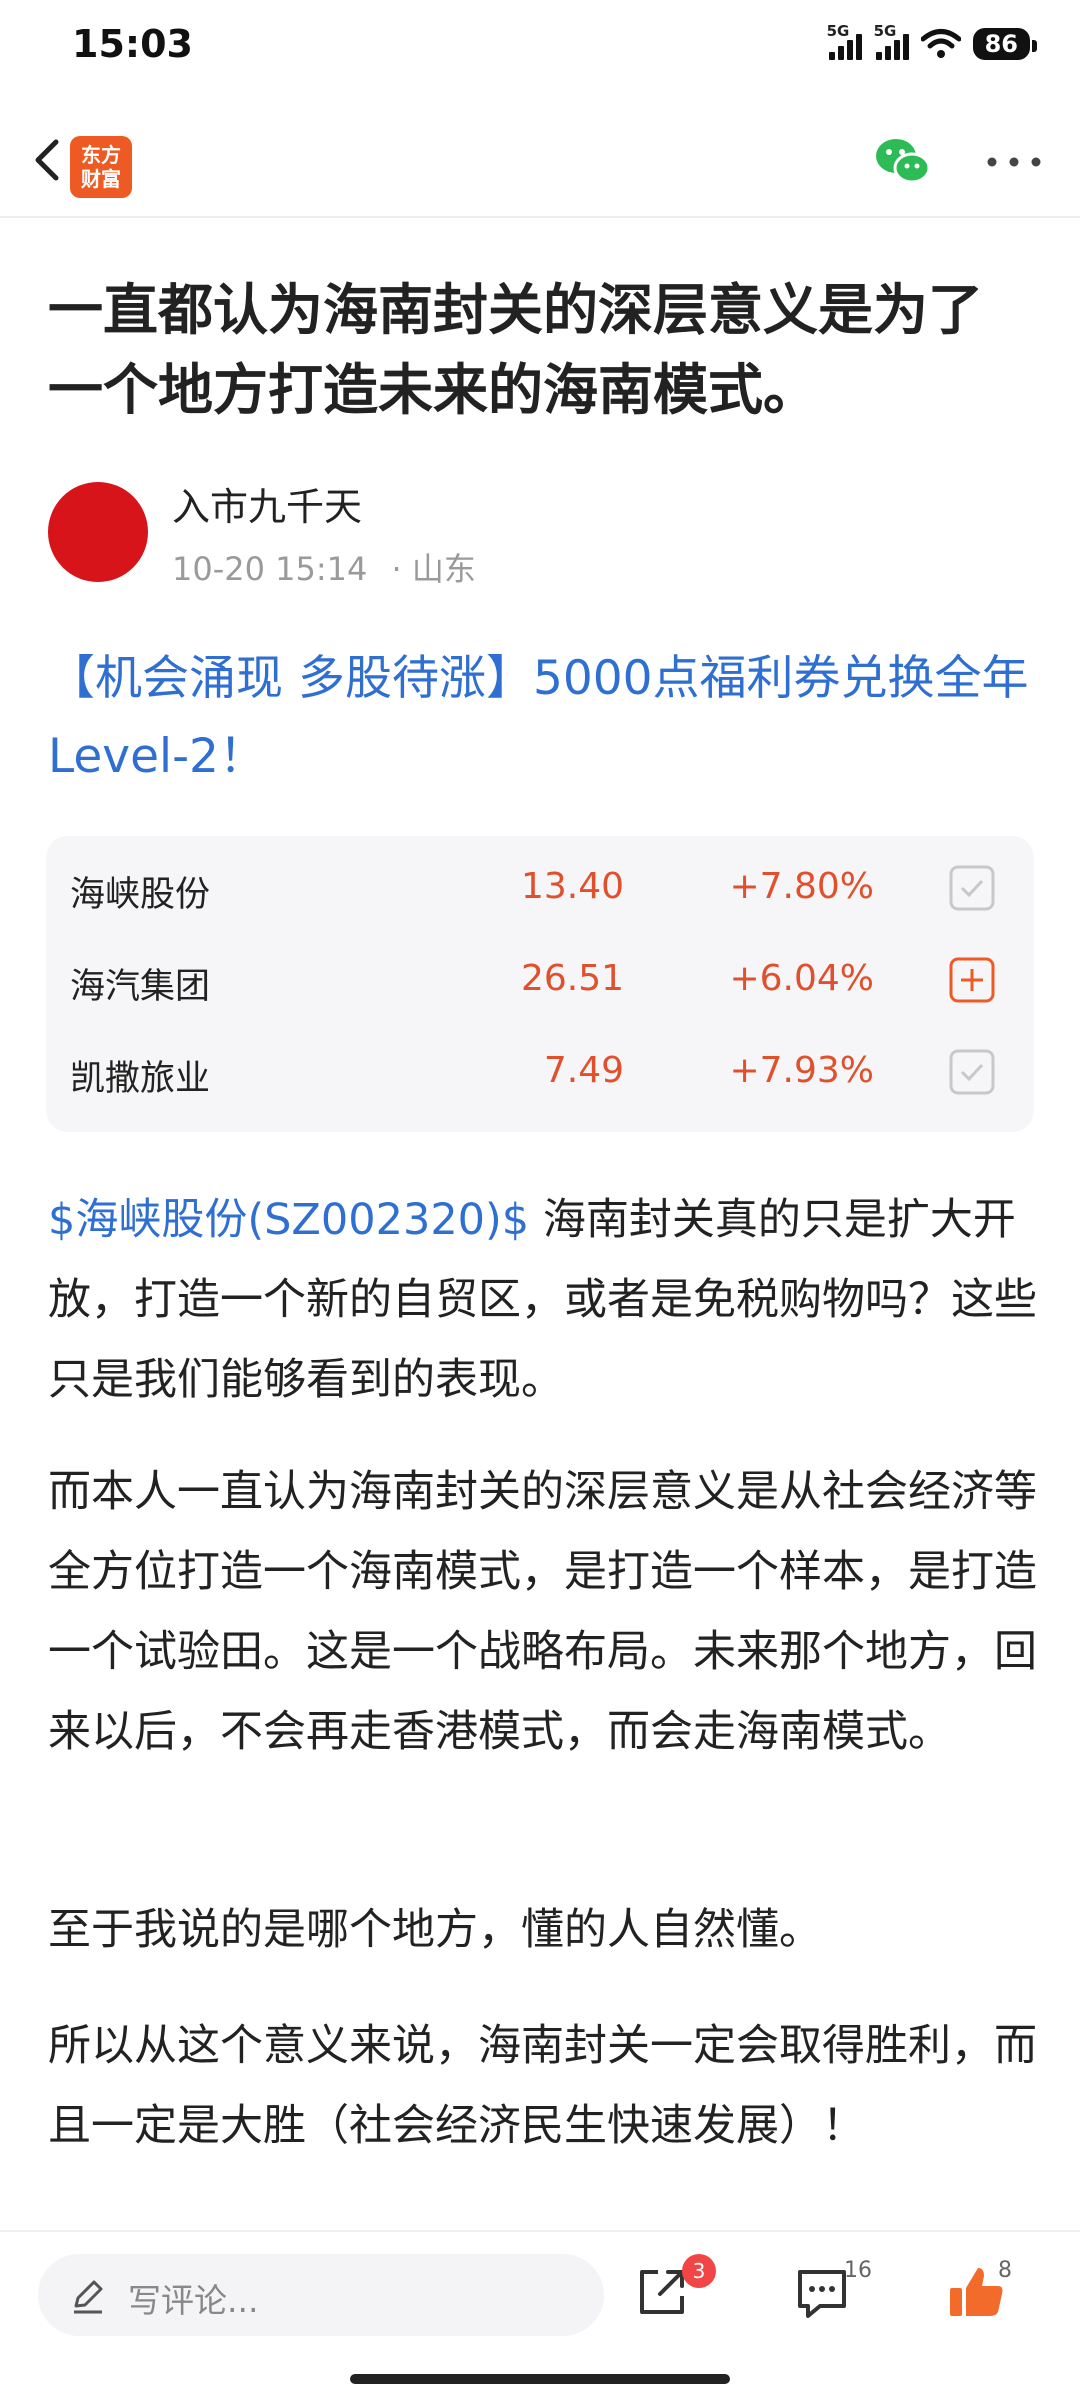  Describe the element at coordinates (101, 155) in the screenshot. I see `logo-text-top: 东方` at that location.